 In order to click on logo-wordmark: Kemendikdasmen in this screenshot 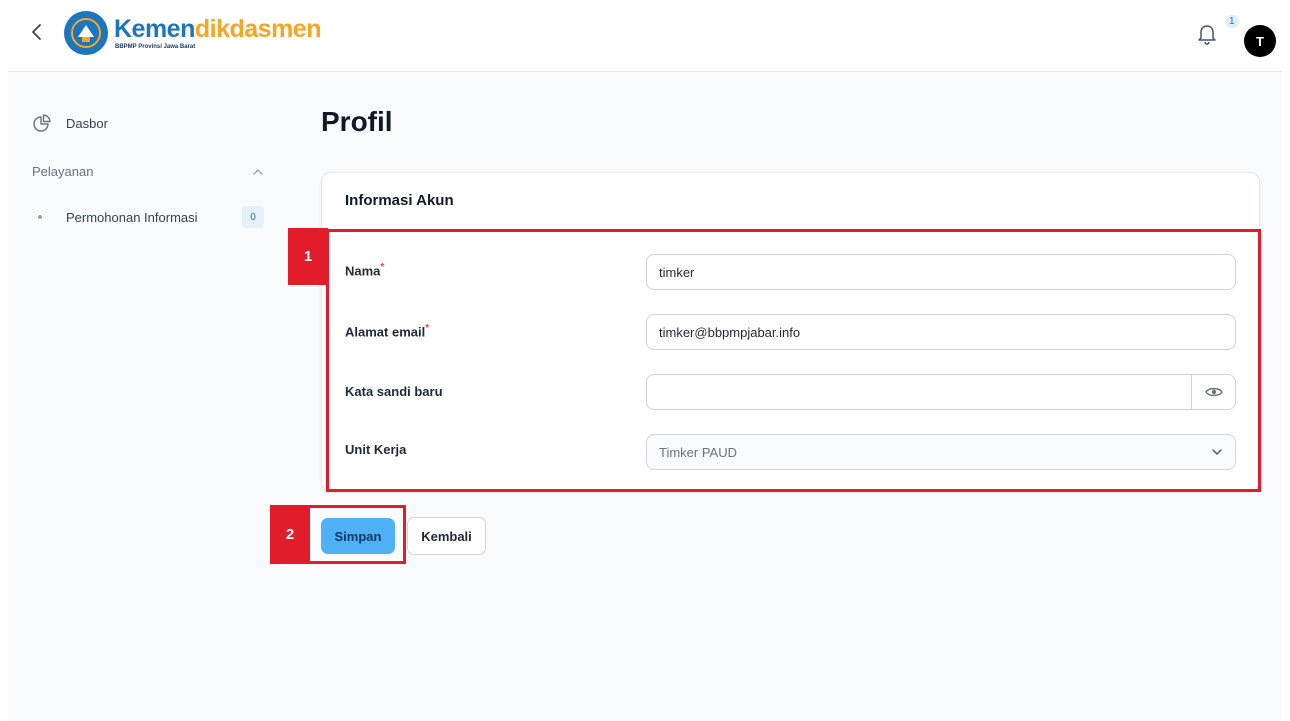, I will do `click(218, 28)`.